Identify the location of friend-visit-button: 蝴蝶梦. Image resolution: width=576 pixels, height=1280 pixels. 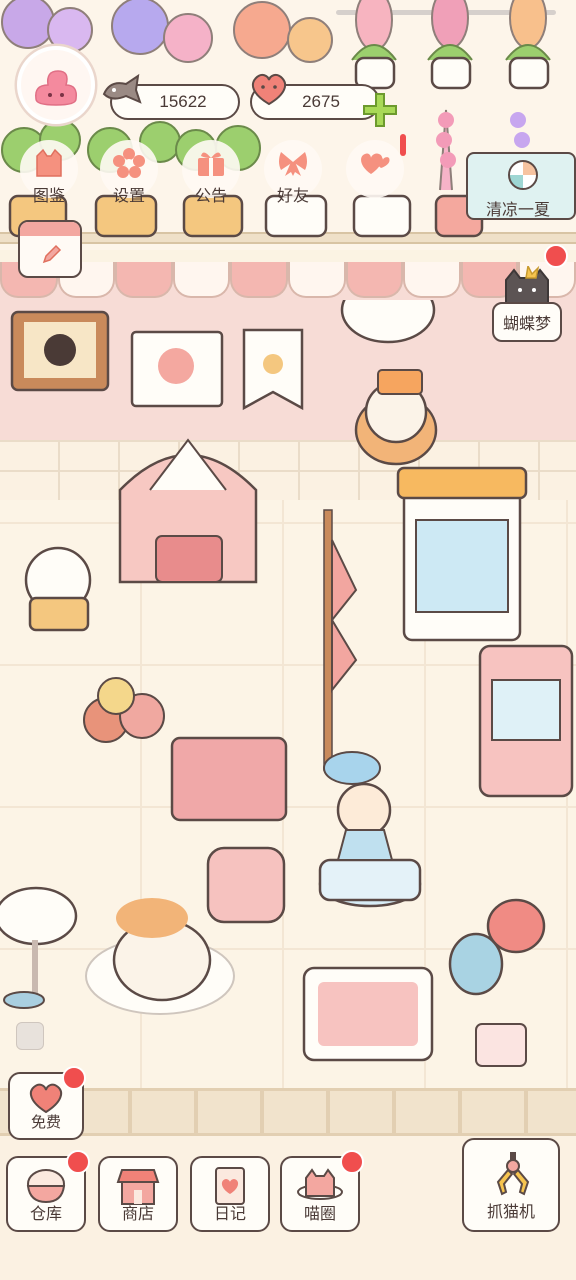
(528, 303).